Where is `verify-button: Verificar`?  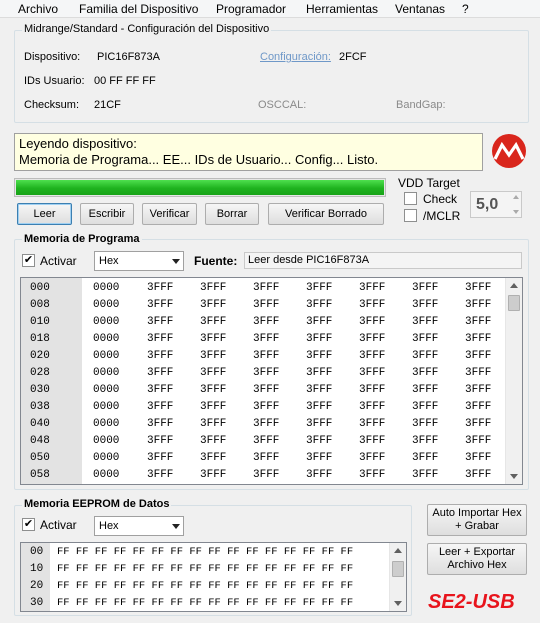
verify-button: Verificar is located at coordinates (169, 214).